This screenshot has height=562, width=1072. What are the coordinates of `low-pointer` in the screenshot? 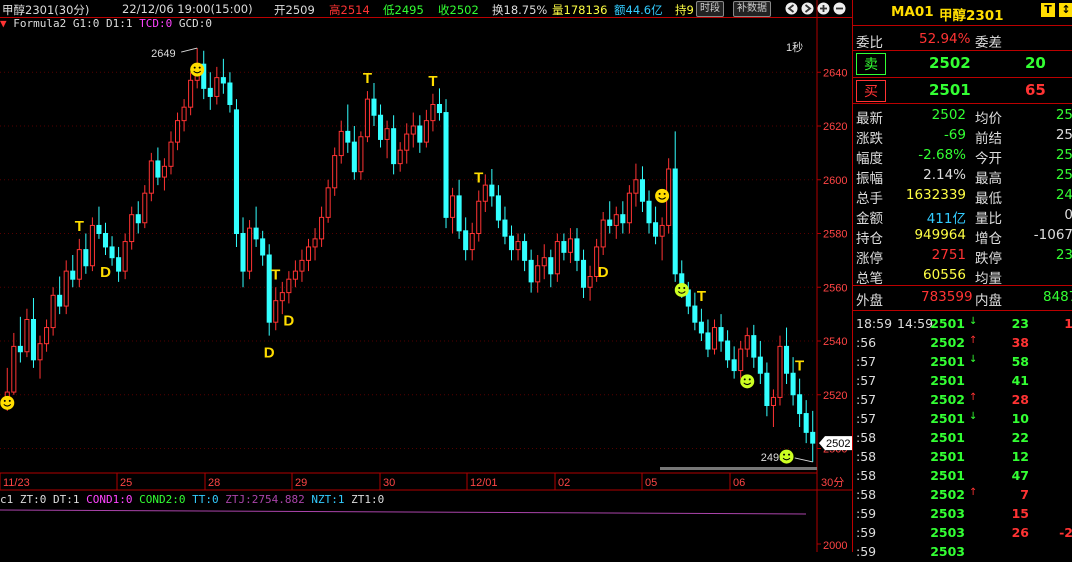 It's located at (803, 460).